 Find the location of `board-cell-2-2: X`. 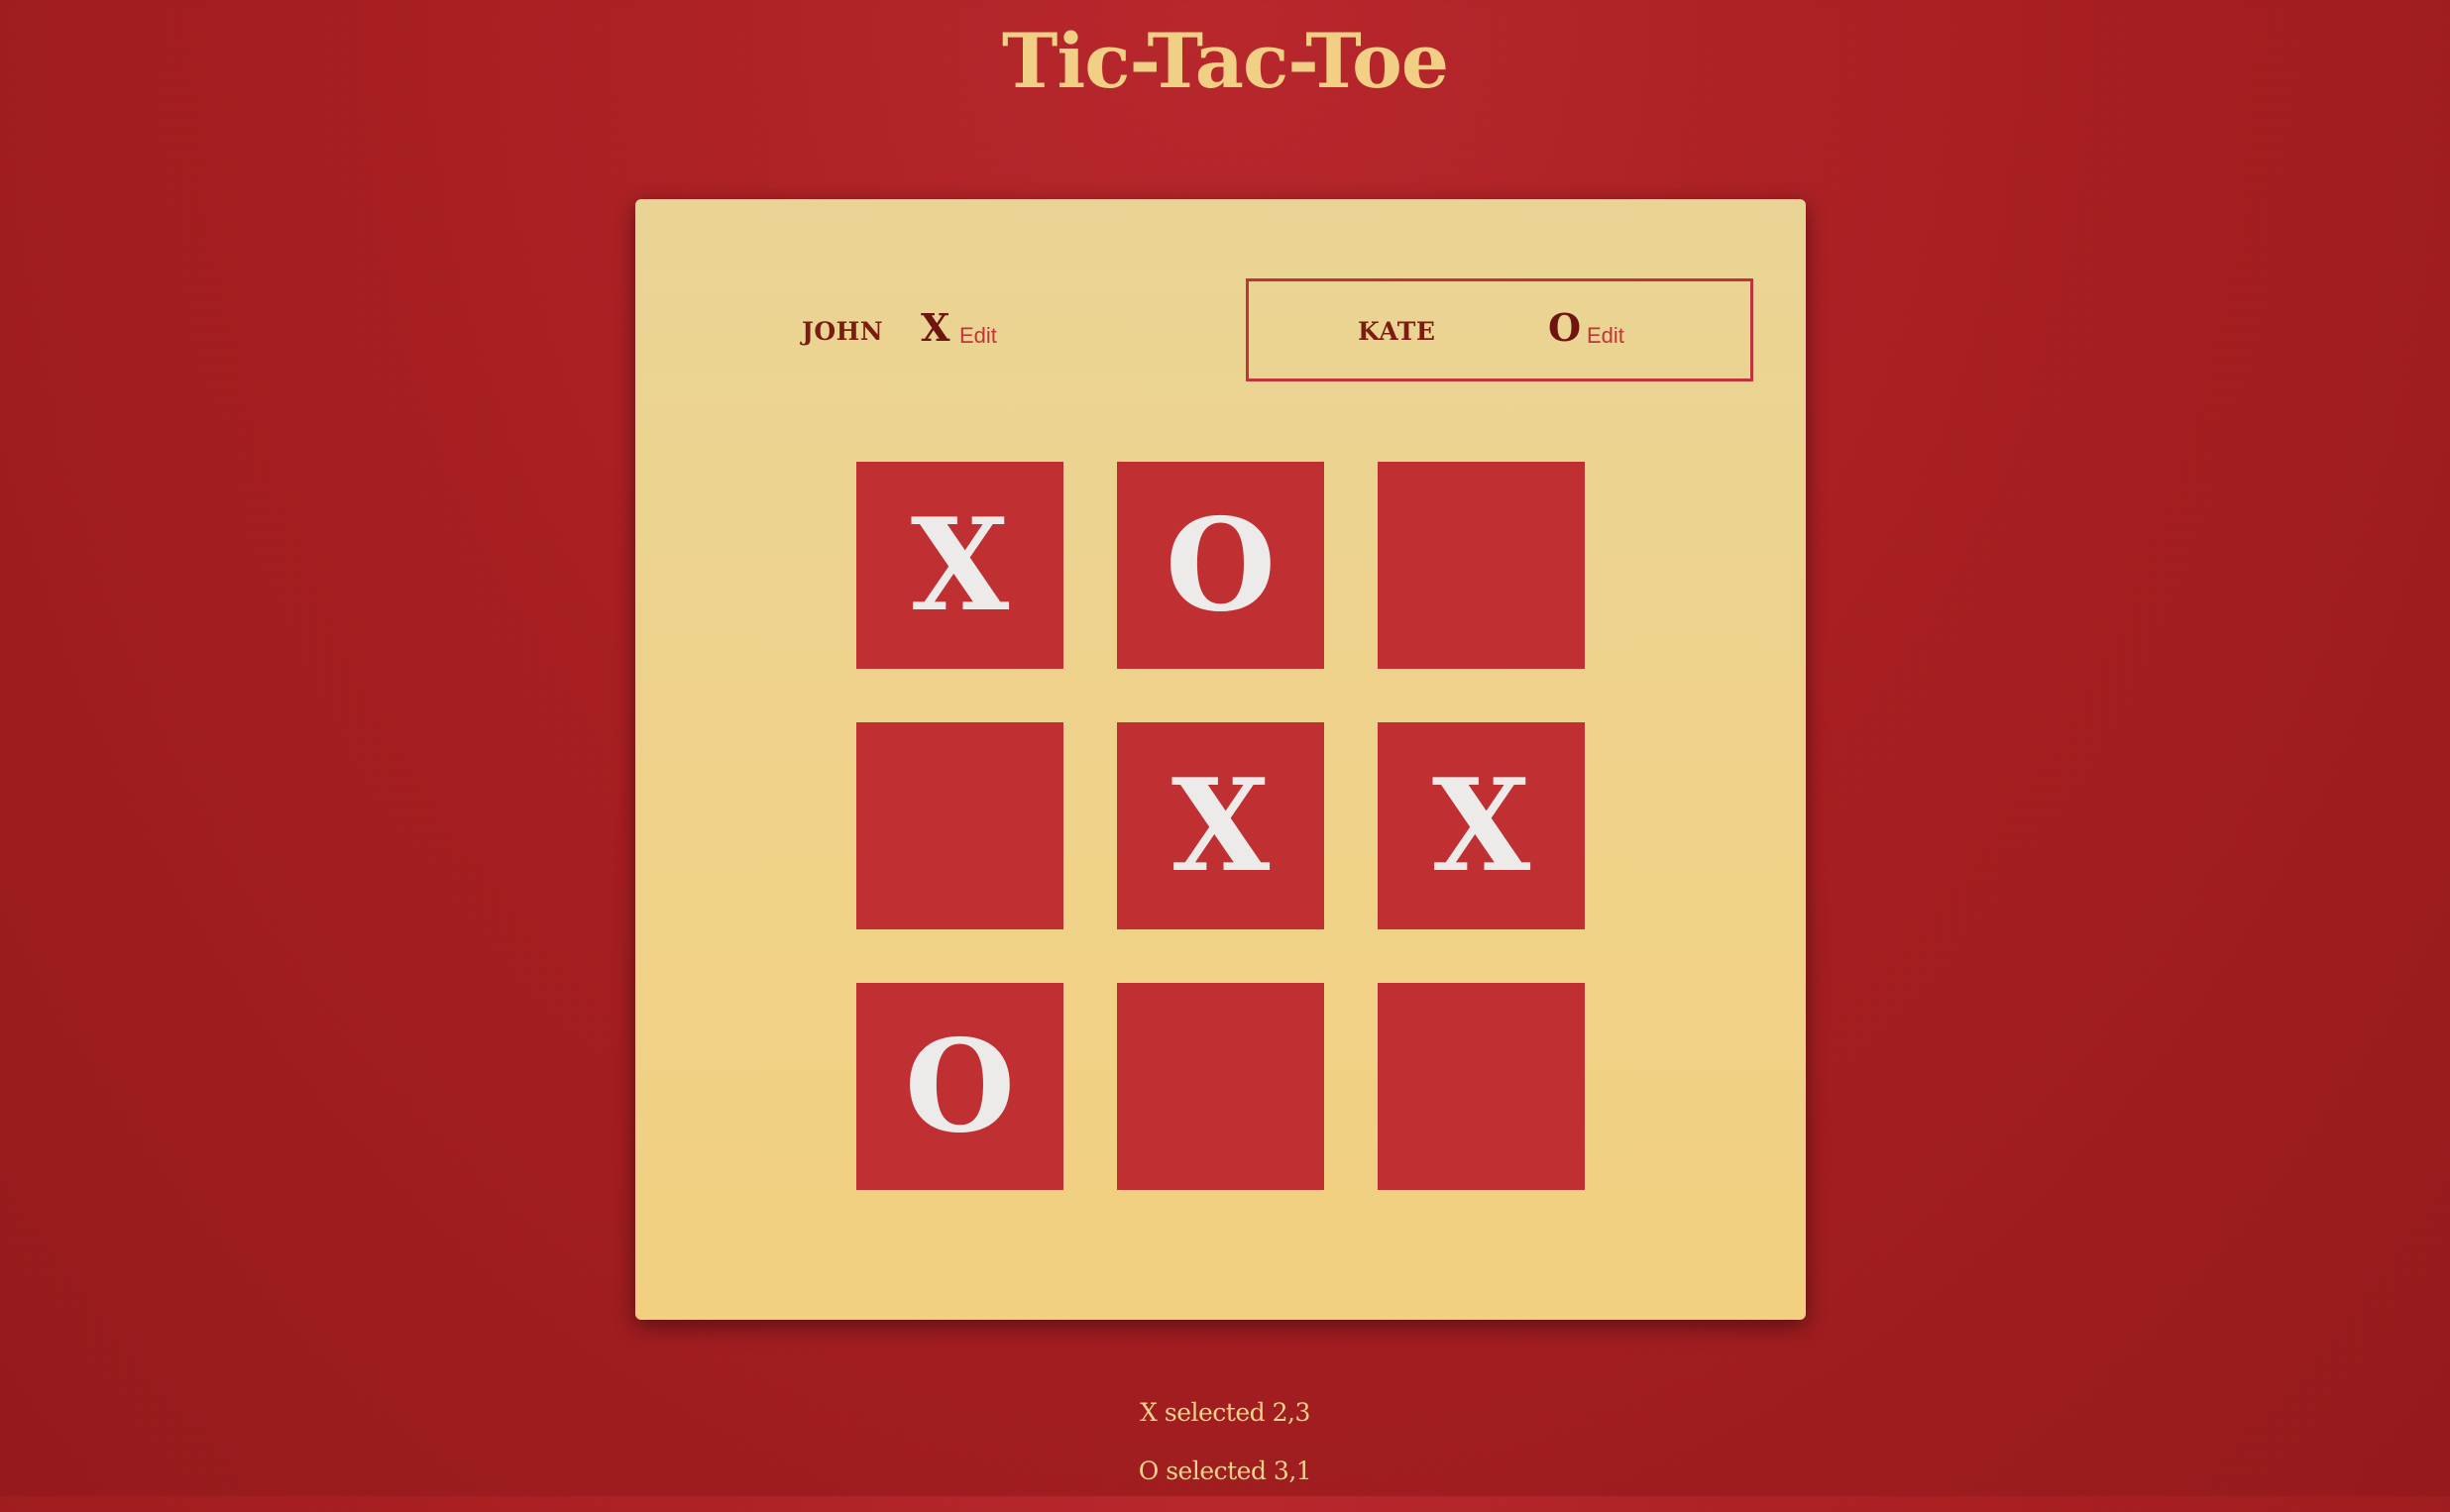

board-cell-2-2: X is located at coordinates (1220, 826).